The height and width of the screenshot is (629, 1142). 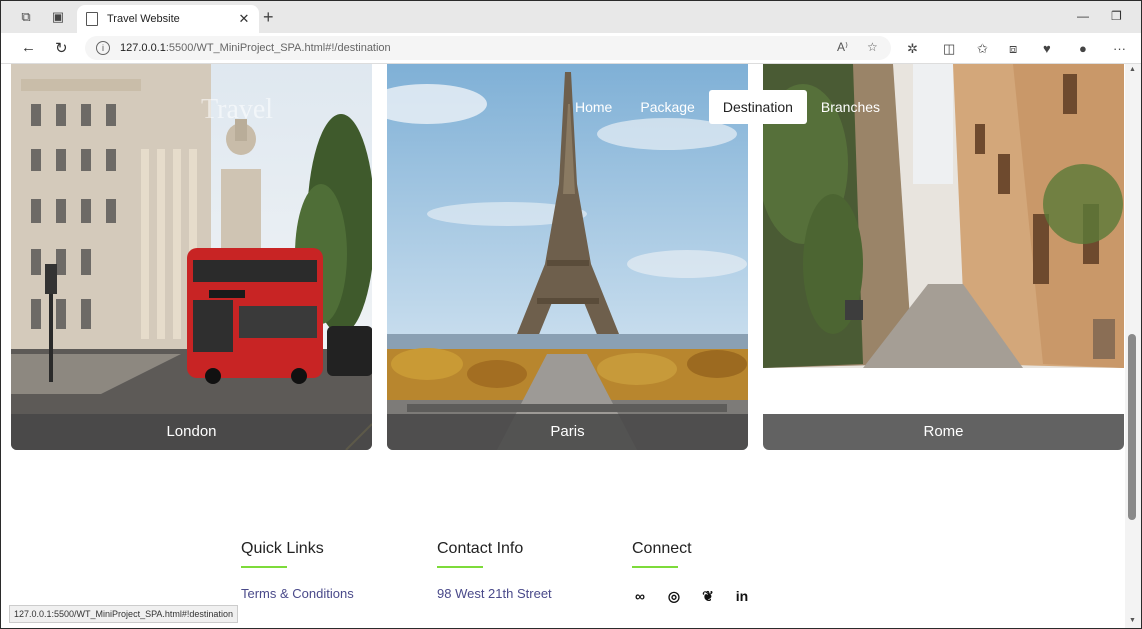 What do you see at coordinates (593, 107) in the screenshot?
I see `nav-home: Home` at bounding box center [593, 107].